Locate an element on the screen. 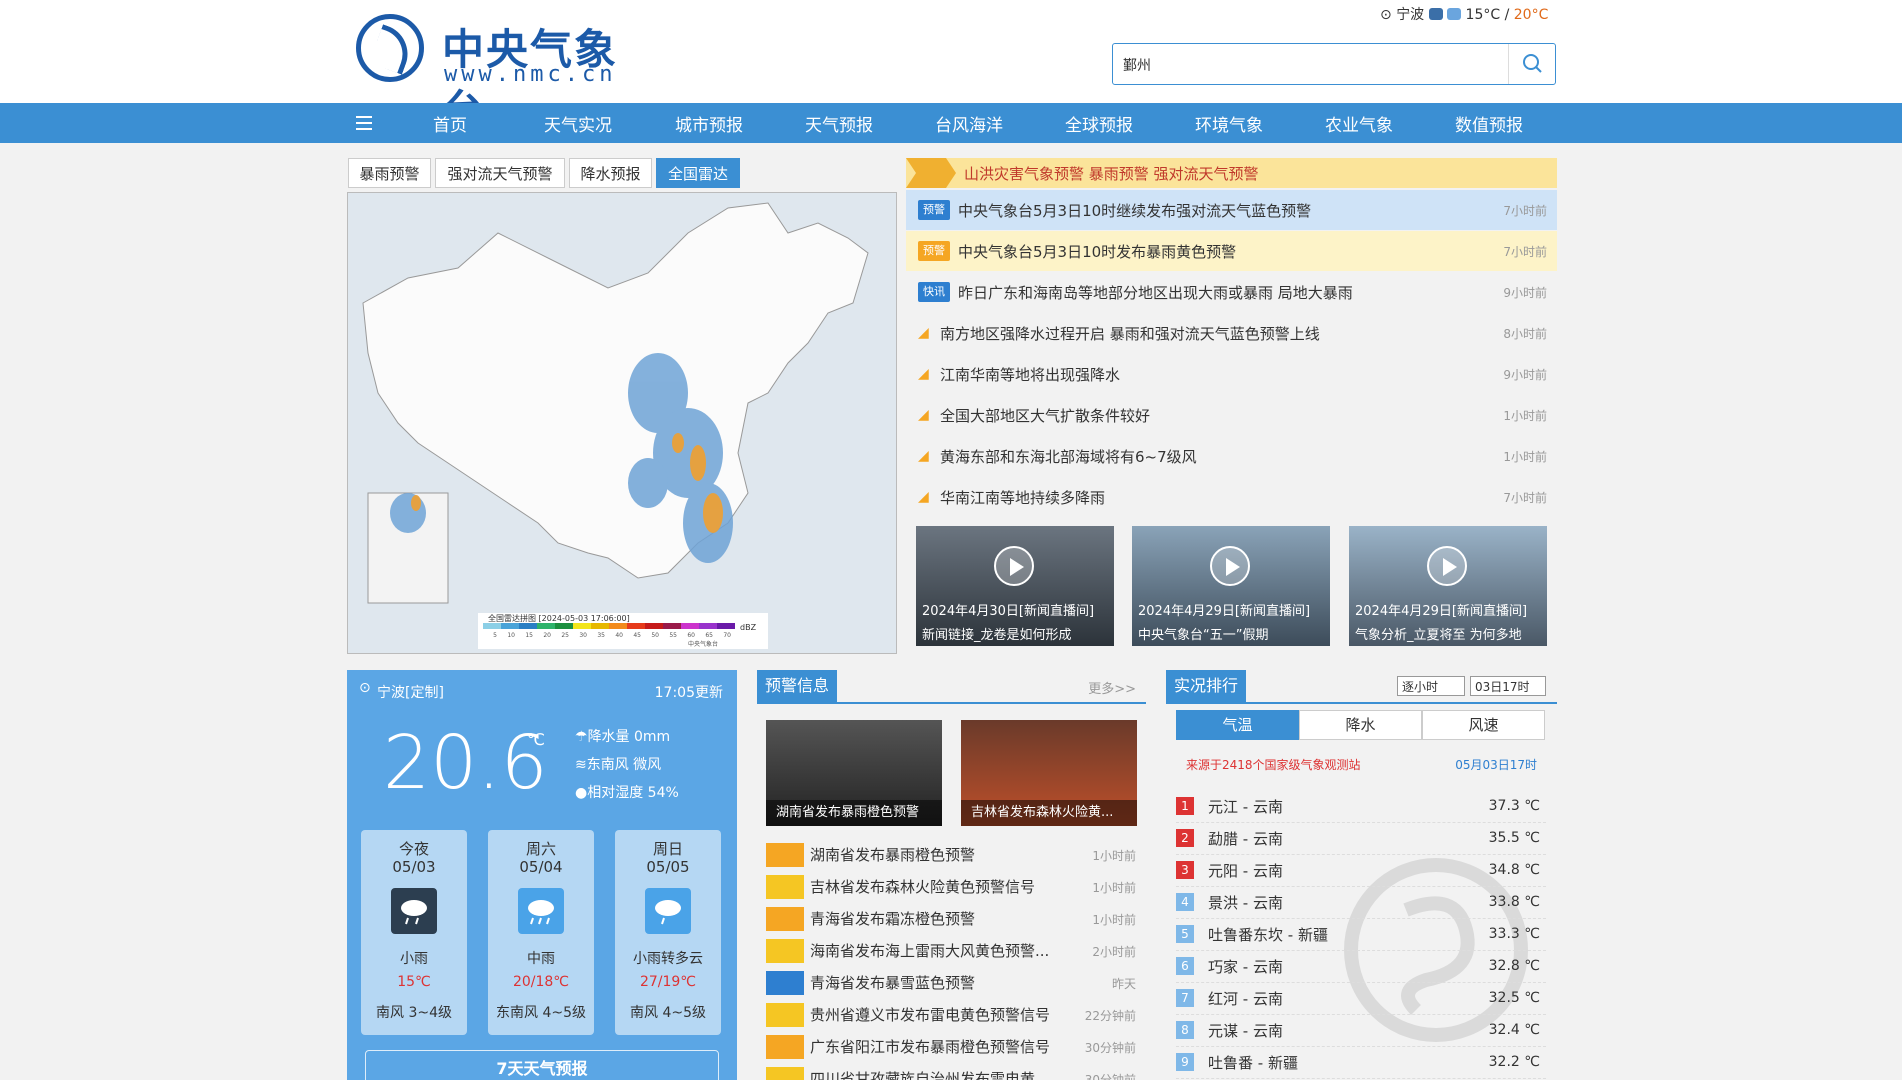  video-title: 2024年4月29日[新闻直播间] is located at coordinates (1224, 611).